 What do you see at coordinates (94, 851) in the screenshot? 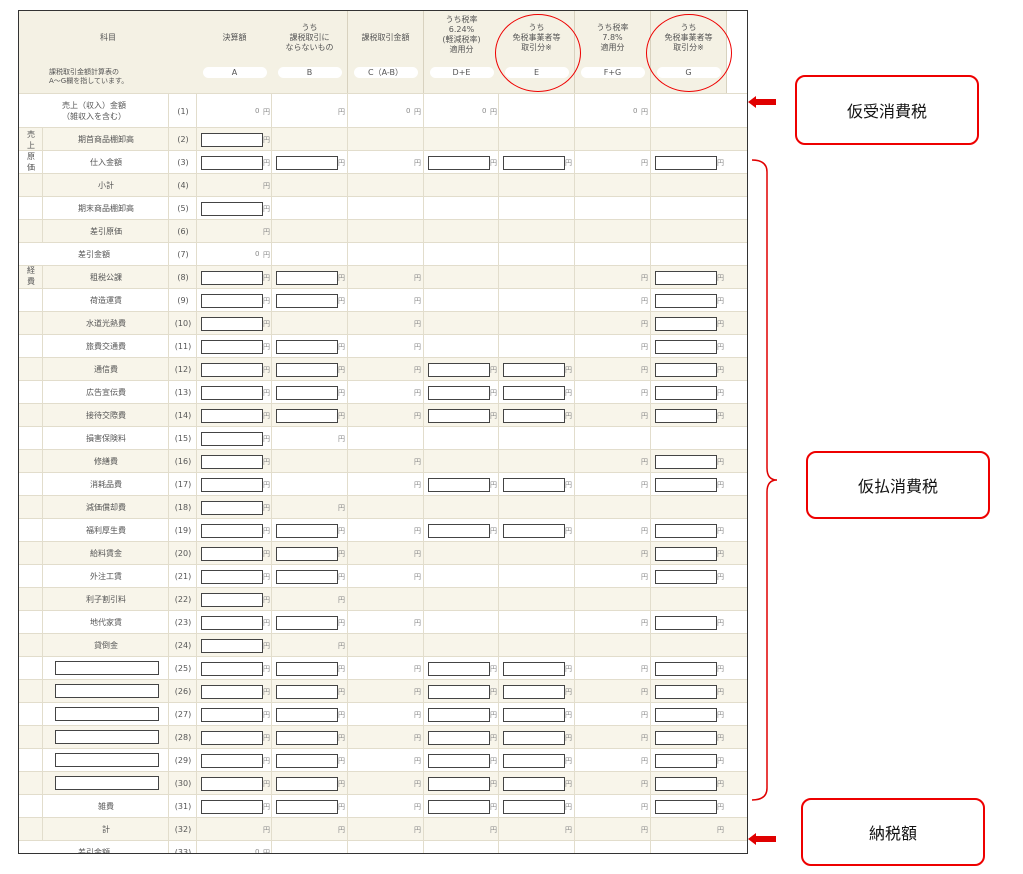
I see `row-label: 差引金額` at bounding box center [94, 851].